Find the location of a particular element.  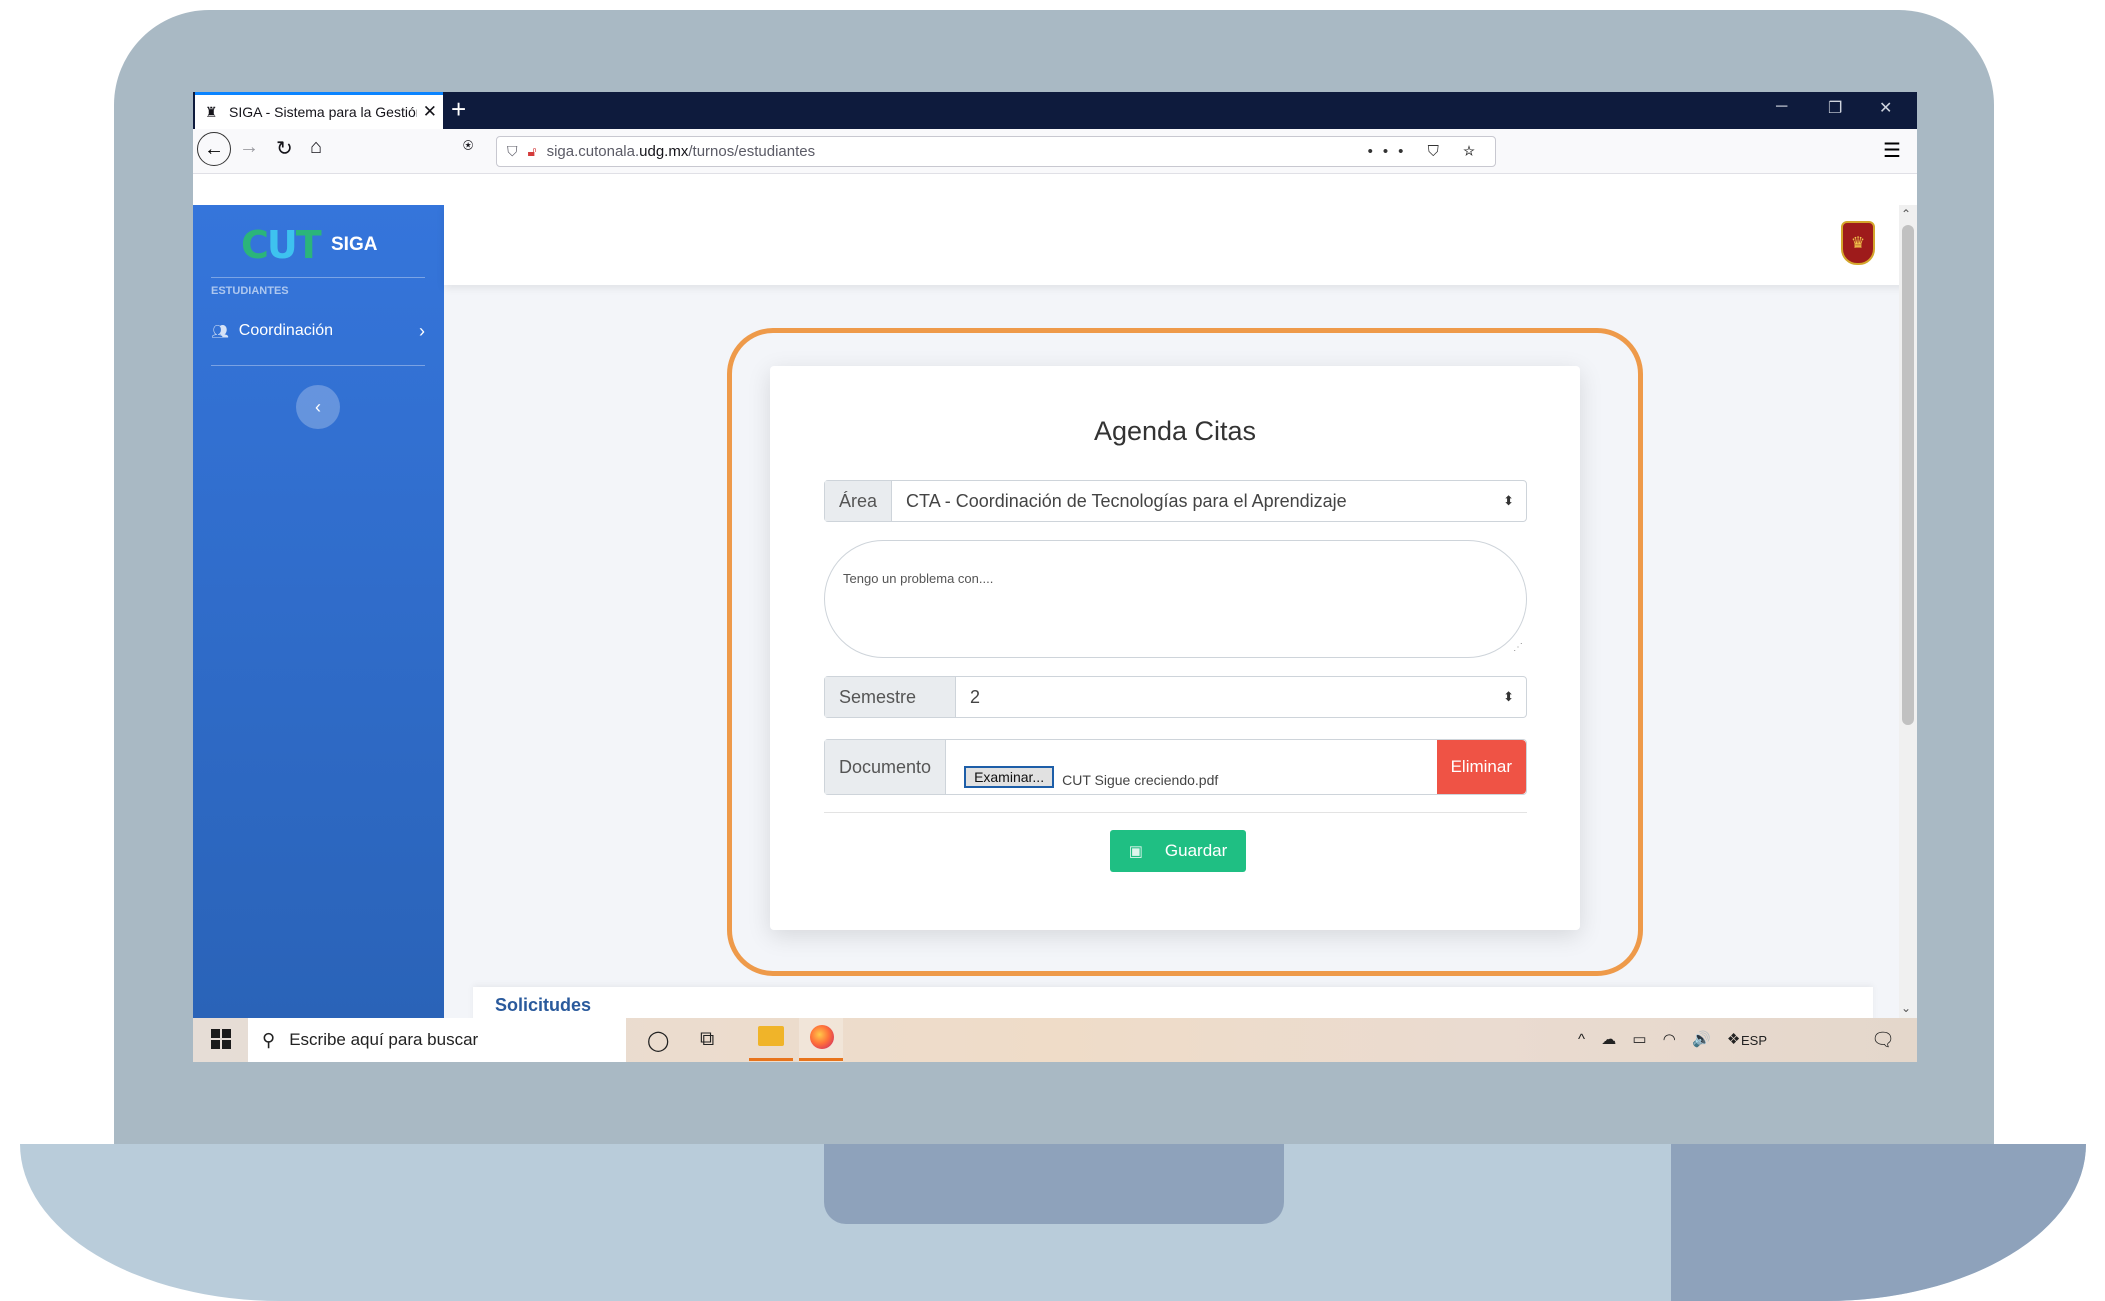

url-path: /turnos/estudiantes is located at coordinates (752, 151).